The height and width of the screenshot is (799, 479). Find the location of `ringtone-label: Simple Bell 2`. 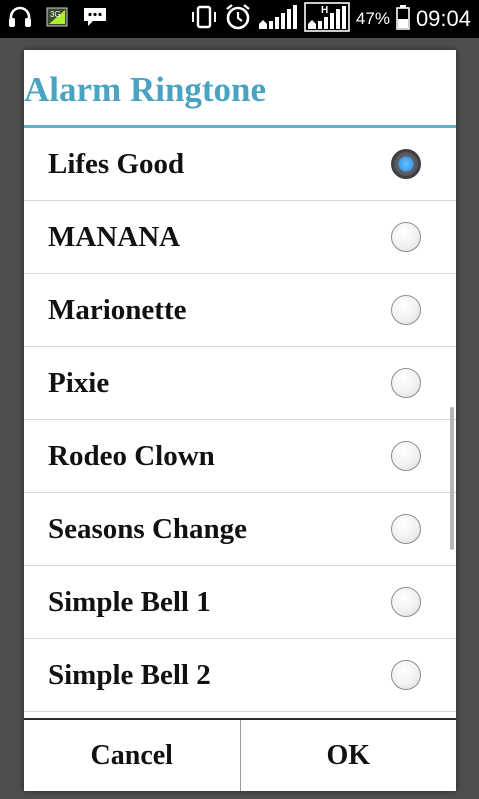

ringtone-label: Simple Bell 2 is located at coordinates (129, 675).